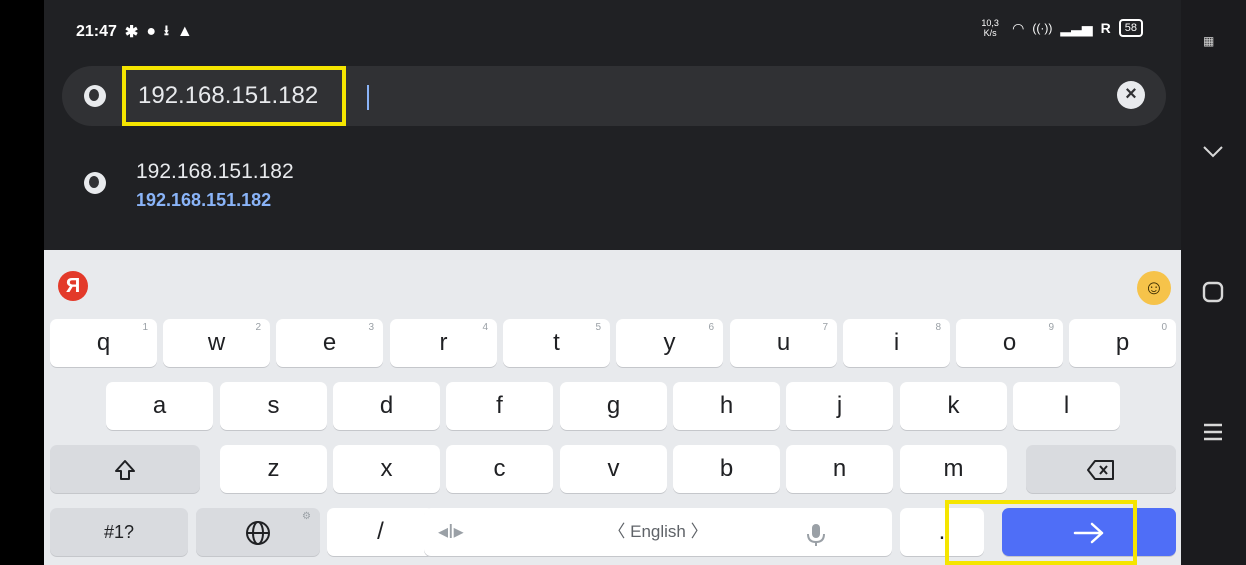 Image resolution: width=1246 pixels, height=565 pixels. Describe the element at coordinates (990, 28) in the screenshot. I see `network-speed: 10,3 K/s` at that location.